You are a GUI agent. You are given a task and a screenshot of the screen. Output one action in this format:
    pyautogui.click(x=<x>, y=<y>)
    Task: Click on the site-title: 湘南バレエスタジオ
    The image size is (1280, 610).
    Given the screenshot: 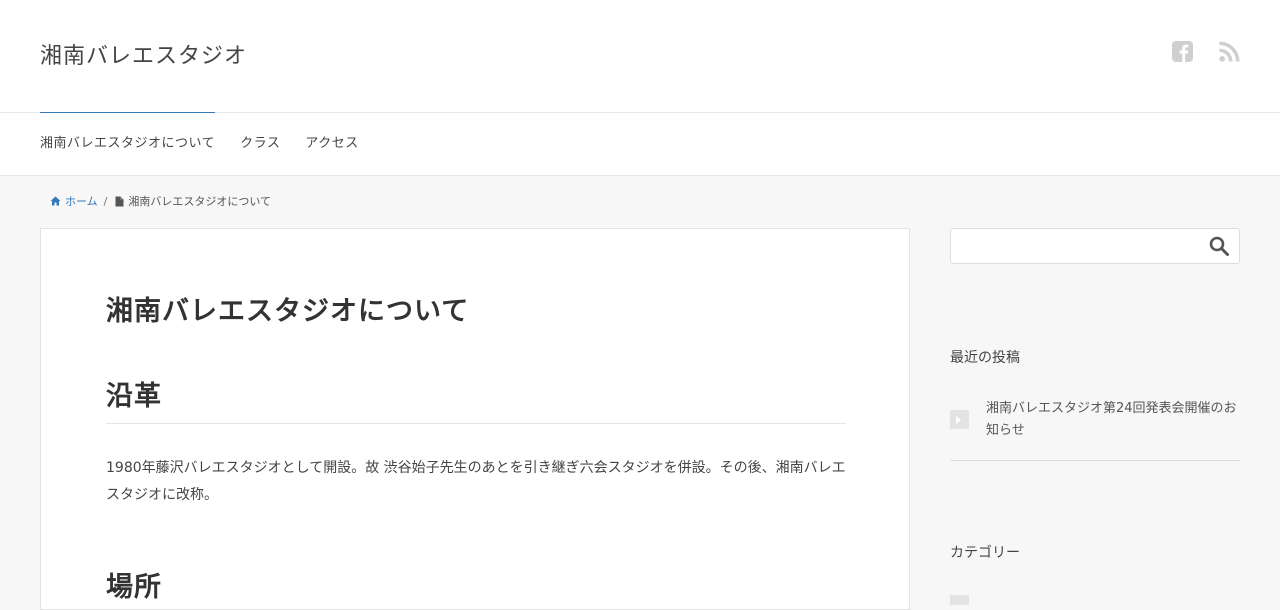 What is the action you would take?
    pyautogui.click(x=143, y=54)
    